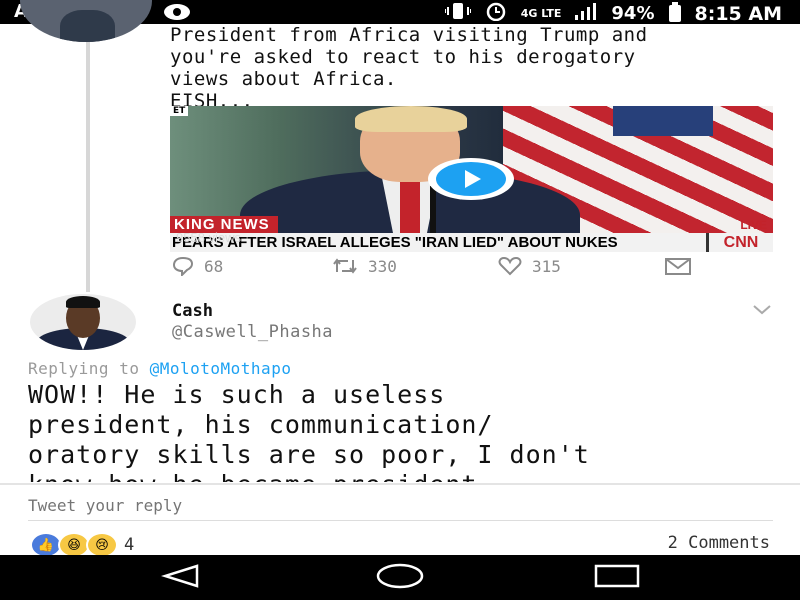  I want to click on reply-line: WOW!! He is such a useless, so click(237, 394).